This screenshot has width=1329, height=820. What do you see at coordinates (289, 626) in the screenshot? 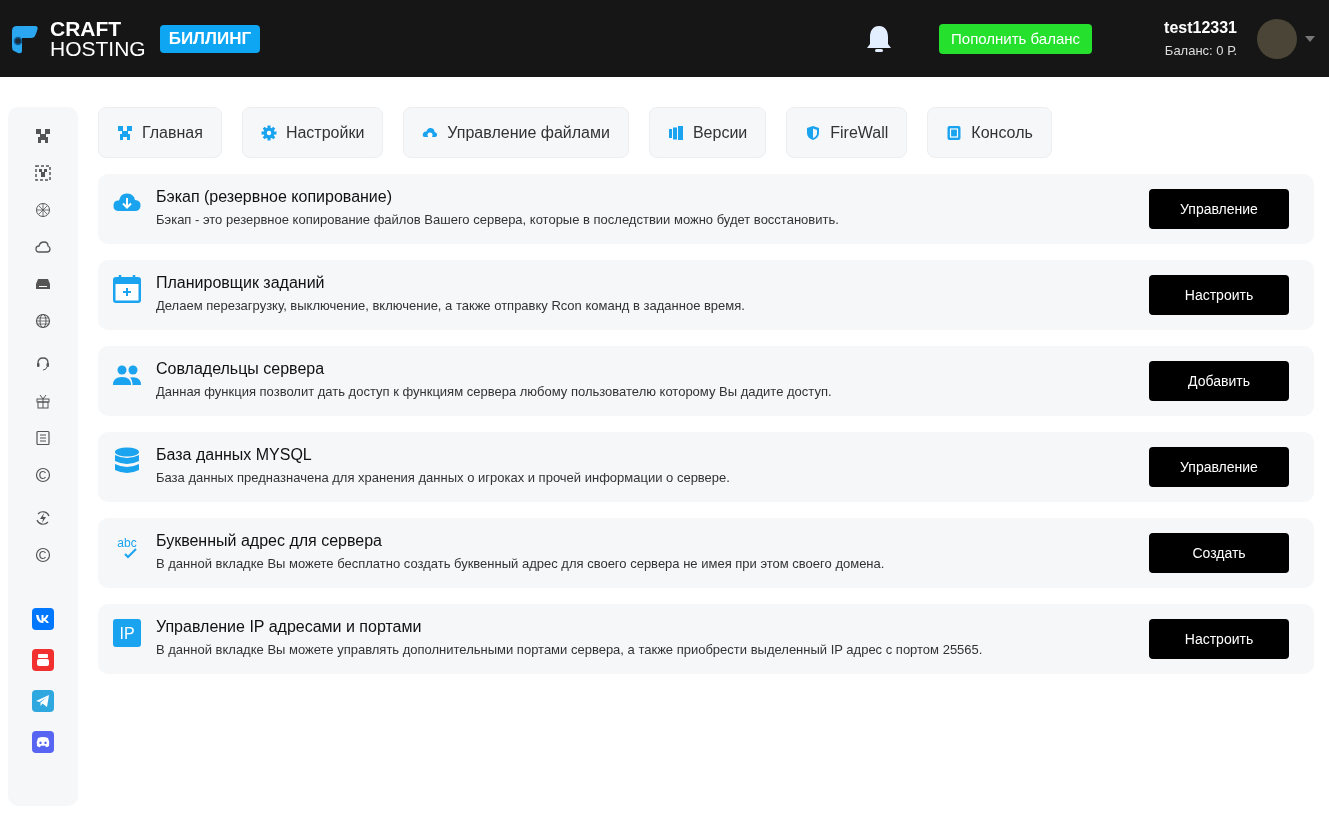
I see `feature-title: Управление IP адресами и портами` at bounding box center [289, 626].